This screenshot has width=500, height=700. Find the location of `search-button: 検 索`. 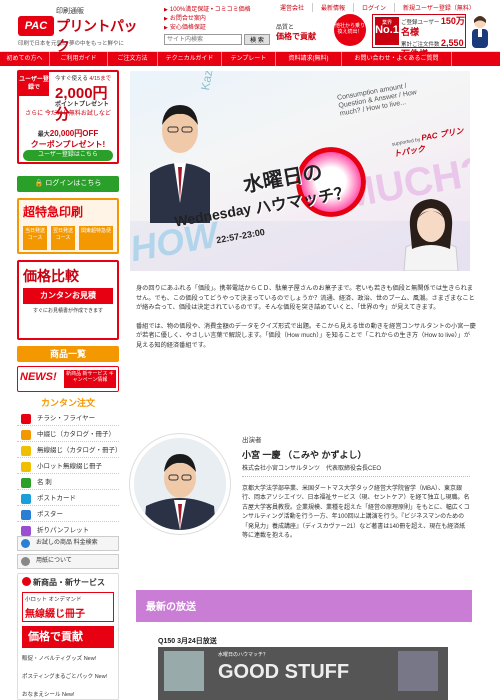

search-button: 検 索 is located at coordinates (257, 39).